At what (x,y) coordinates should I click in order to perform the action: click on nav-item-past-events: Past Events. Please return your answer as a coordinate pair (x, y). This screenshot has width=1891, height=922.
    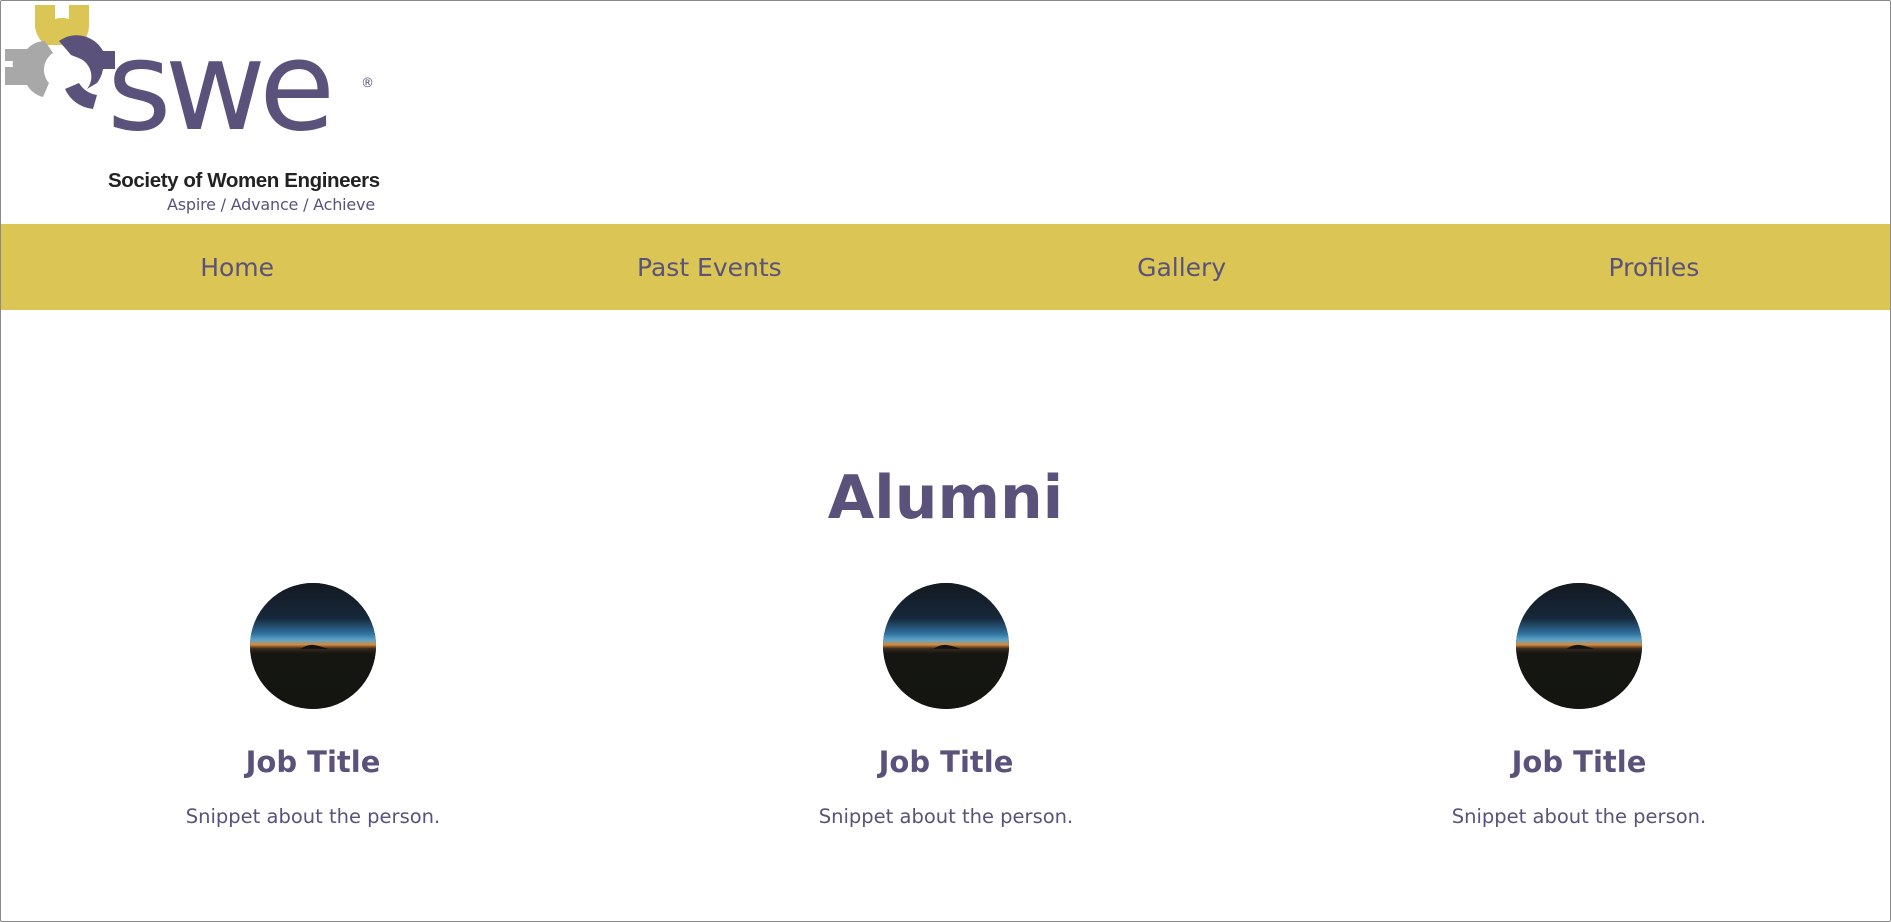
    Looking at the image, I should click on (709, 267).